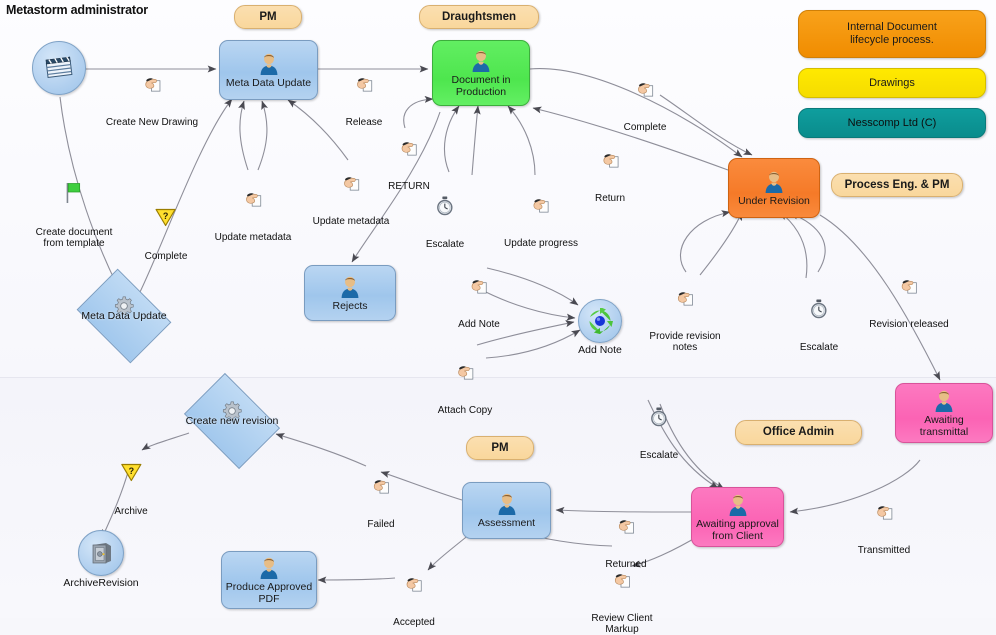 Image resolution: width=996 pixels, height=635 pixels. Describe the element at coordinates (351, 189) in the screenshot. I see `edge-label-update-metadata-right: Update metadata` at that location.